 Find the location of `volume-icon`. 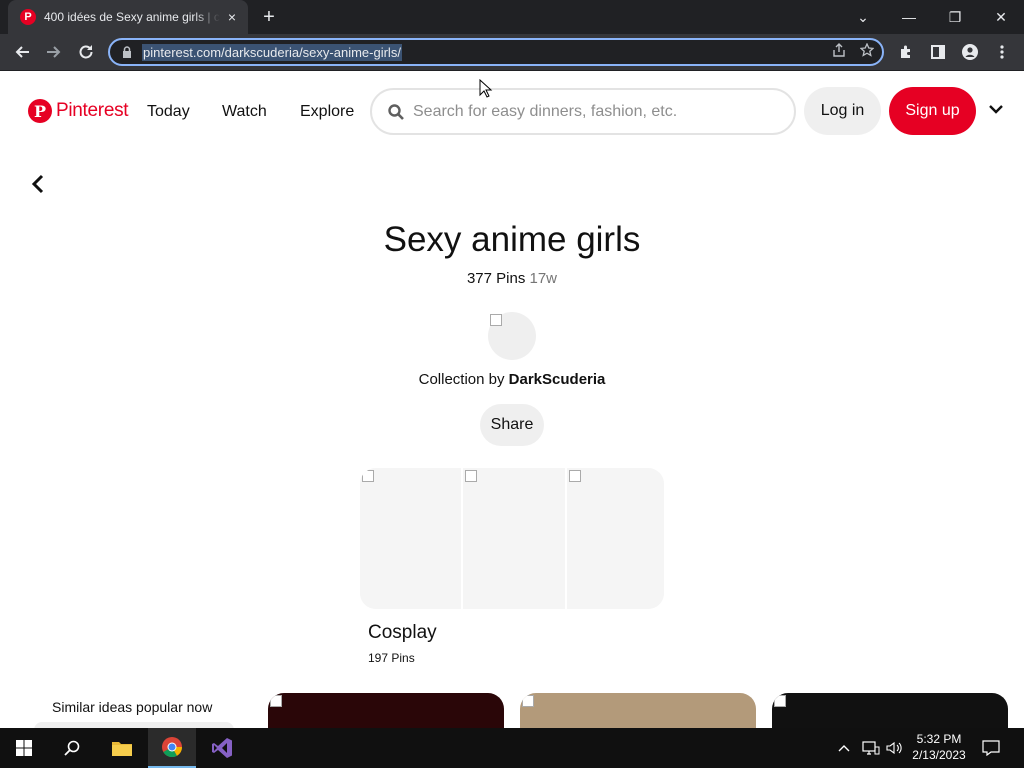

volume-icon is located at coordinates (895, 748).